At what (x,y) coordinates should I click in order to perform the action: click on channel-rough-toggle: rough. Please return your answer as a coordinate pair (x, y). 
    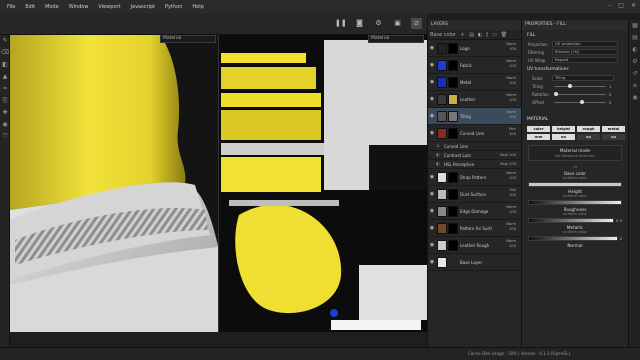
    Looking at the image, I should click on (588, 129).